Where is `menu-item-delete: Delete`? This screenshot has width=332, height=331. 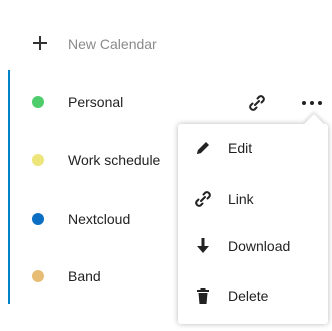 menu-item-delete: Delete is located at coordinates (253, 297).